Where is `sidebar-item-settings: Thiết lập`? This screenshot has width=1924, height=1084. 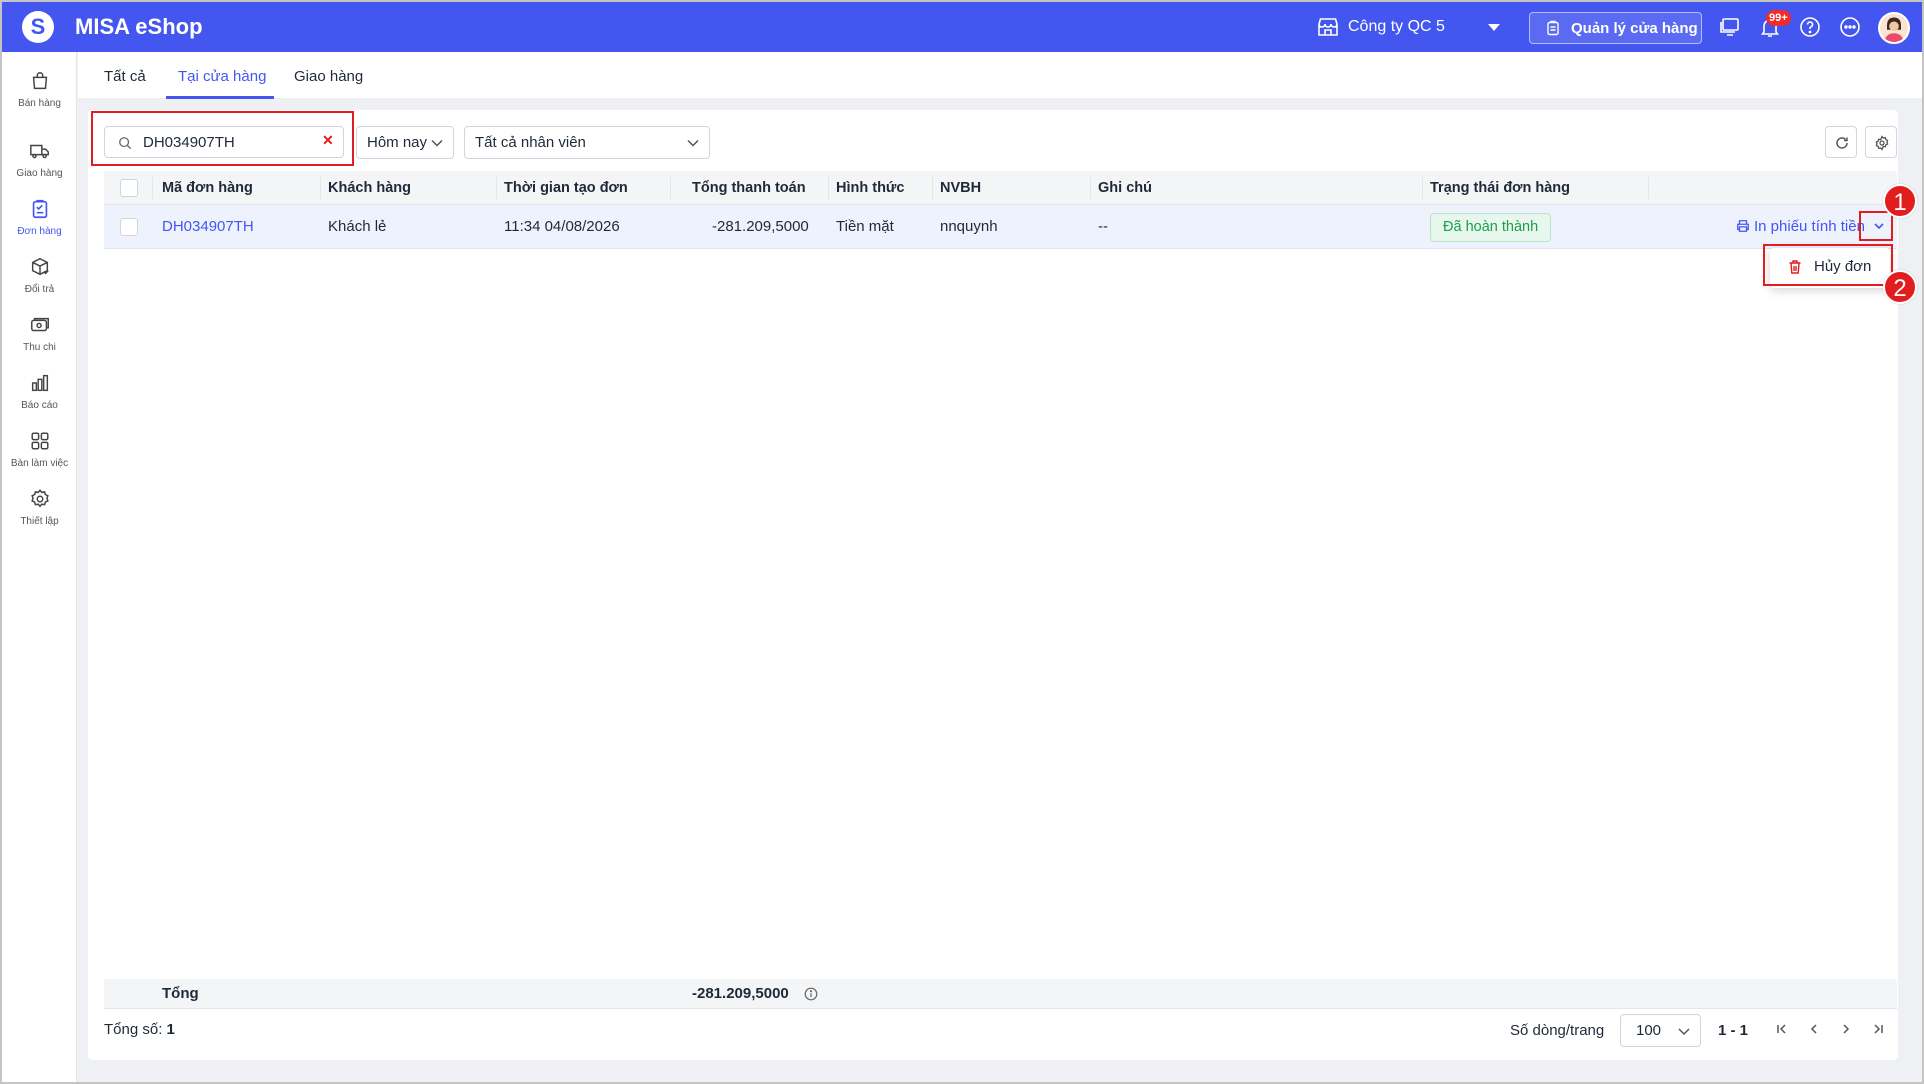 sidebar-item-settings: Thiết lập is located at coordinates (39, 511).